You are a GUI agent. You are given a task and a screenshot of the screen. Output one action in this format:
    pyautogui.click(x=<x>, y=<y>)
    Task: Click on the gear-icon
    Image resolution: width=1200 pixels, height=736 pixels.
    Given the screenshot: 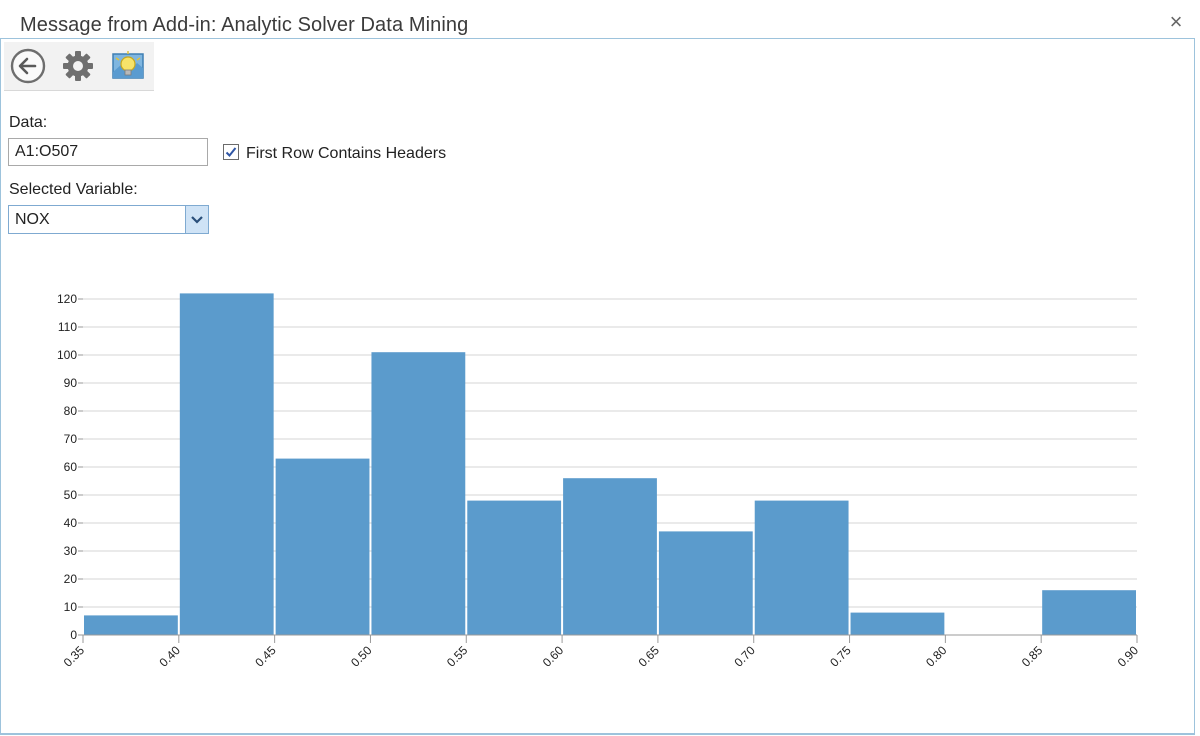 What is the action you would take?
    pyautogui.click(x=78, y=66)
    